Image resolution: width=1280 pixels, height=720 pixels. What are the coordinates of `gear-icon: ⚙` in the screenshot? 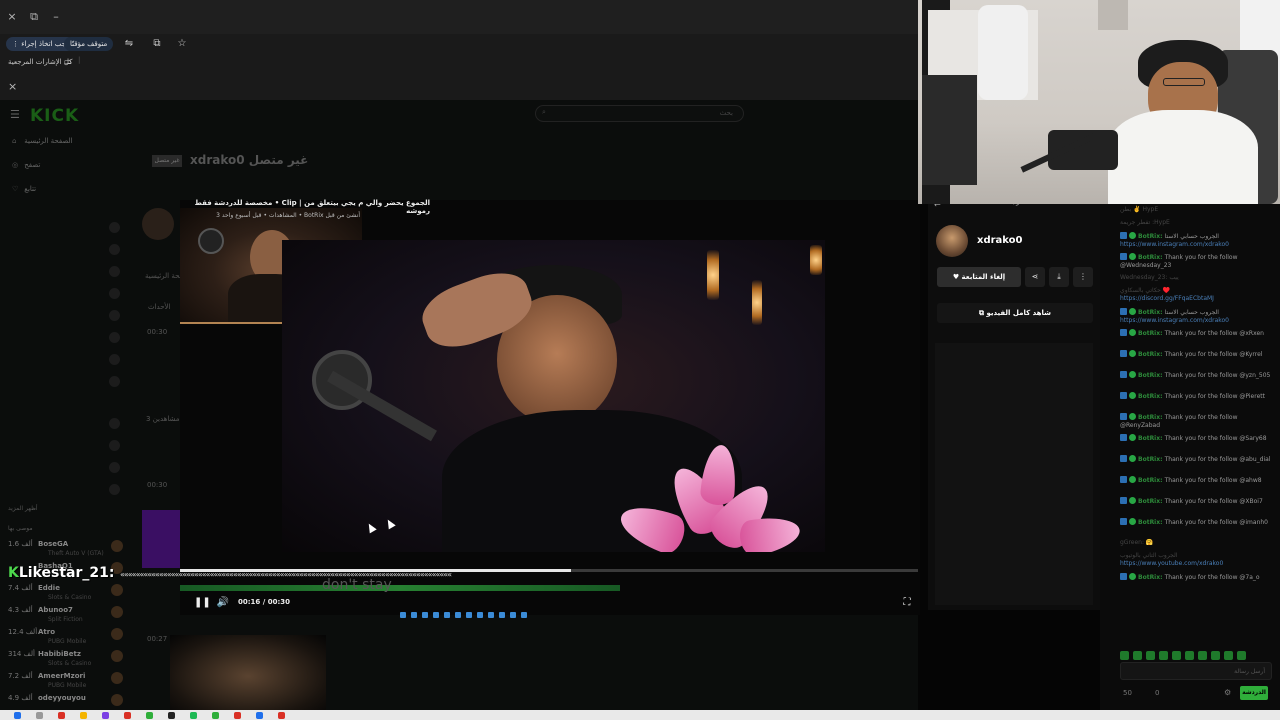 It's located at (1227, 692).